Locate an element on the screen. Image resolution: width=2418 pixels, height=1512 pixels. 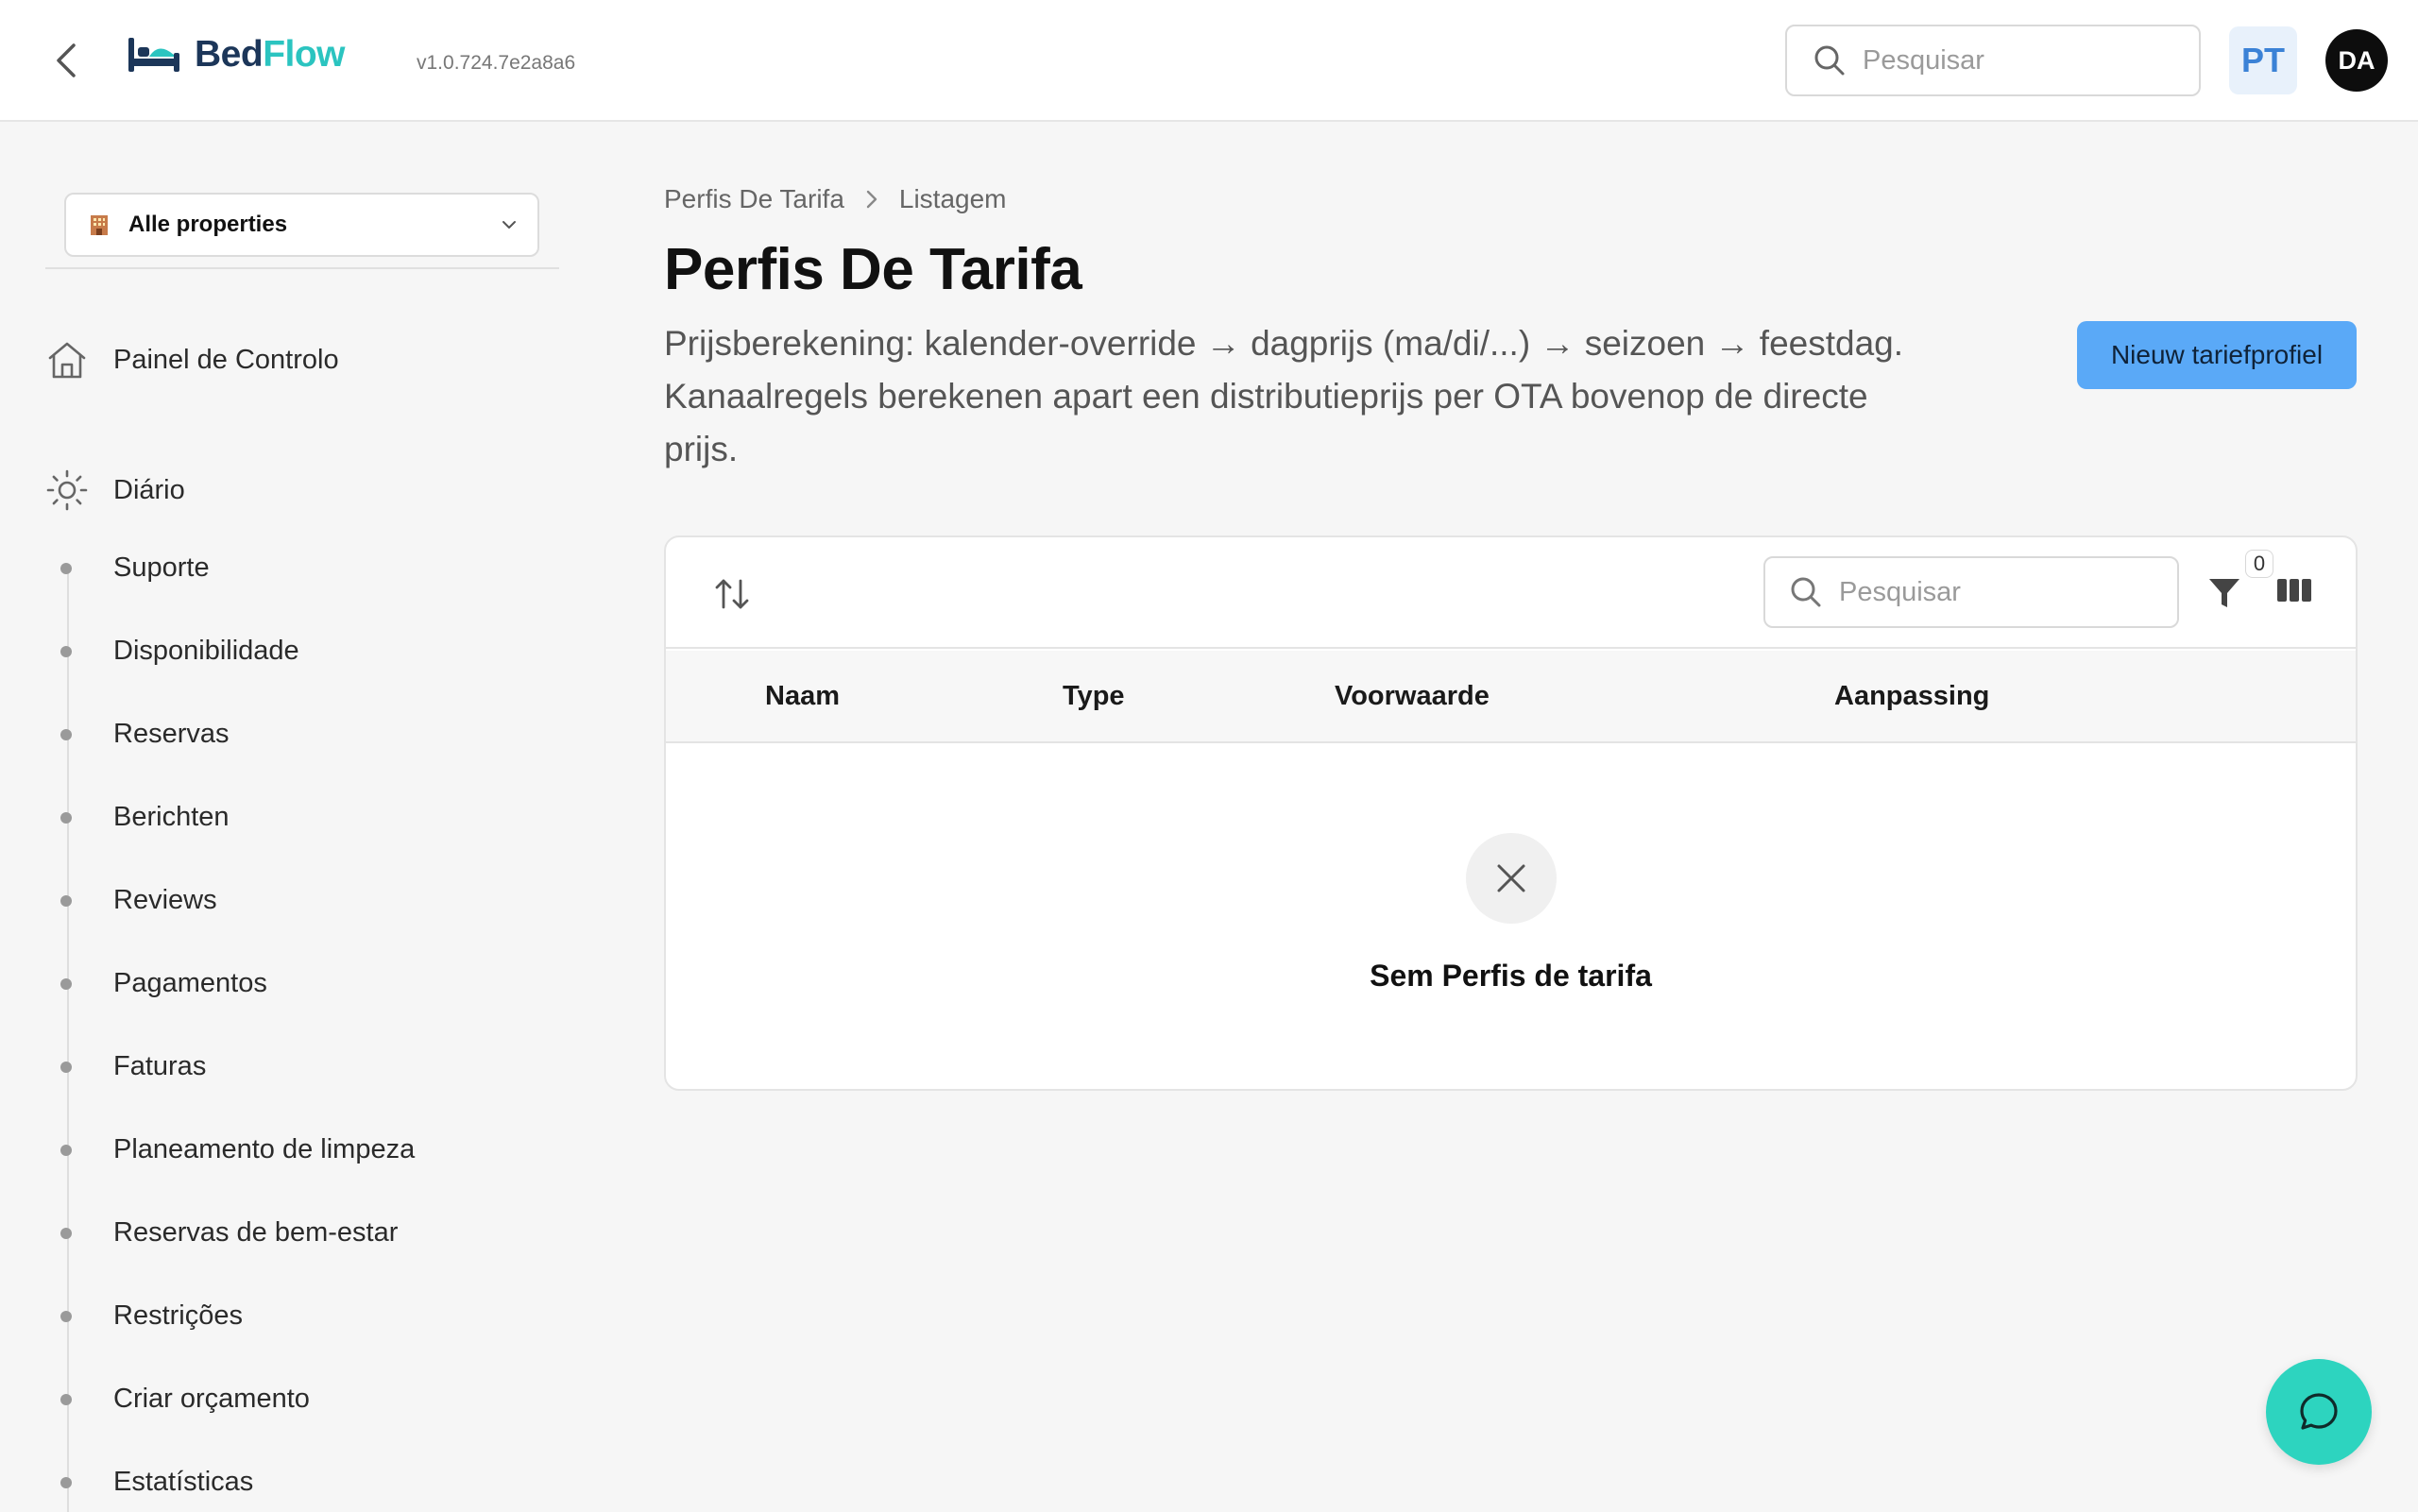
sidebar-item-label: Painel de Controlo is located at coordinates (226, 359).